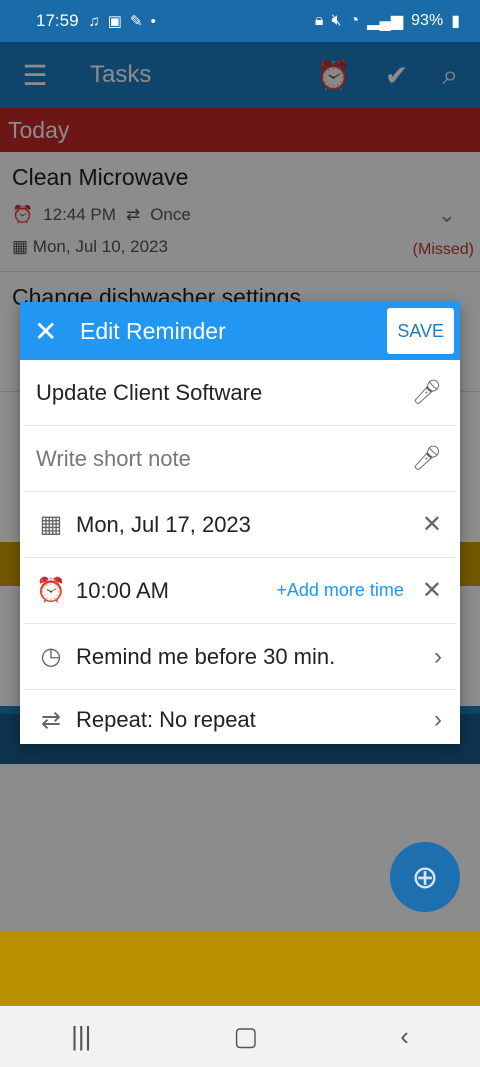 This screenshot has height=1067, width=480. I want to click on add-reminder-fab: ⊕, so click(425, 877).